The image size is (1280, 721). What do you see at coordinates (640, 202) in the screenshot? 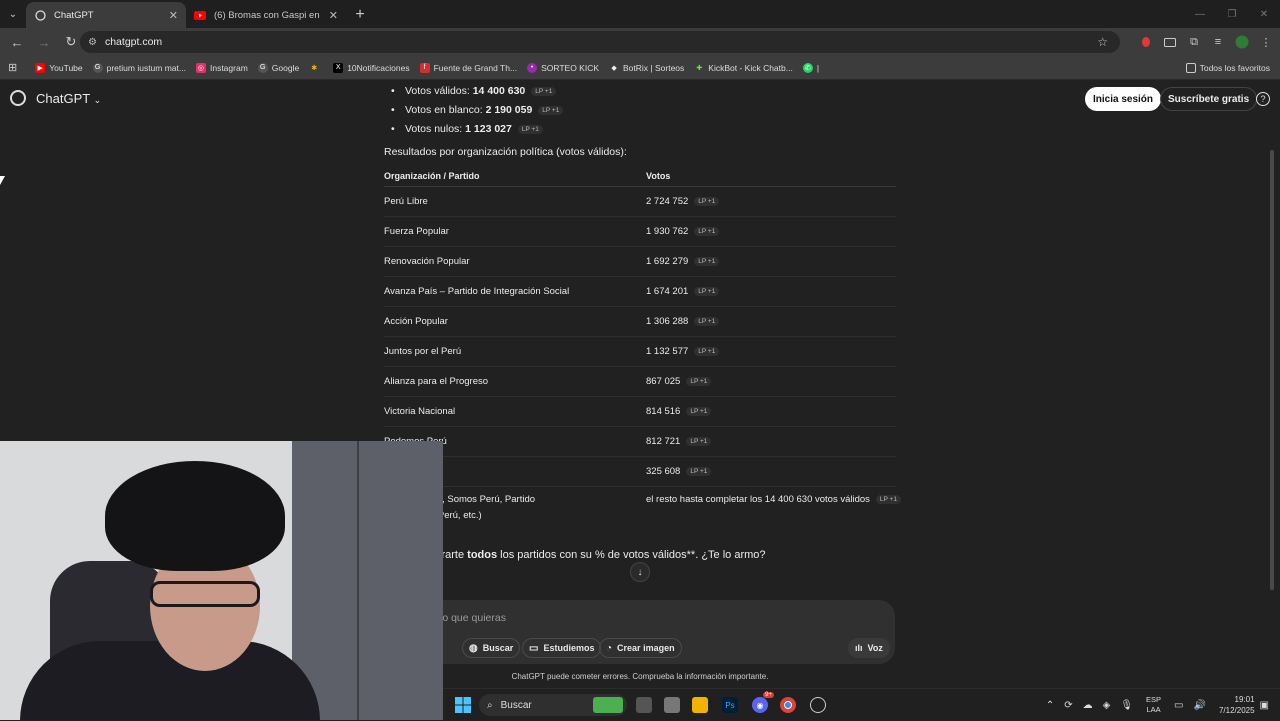
I see `table-row: Perú Libre 2 724 752 LP +1` at bounding box center [640, 202].